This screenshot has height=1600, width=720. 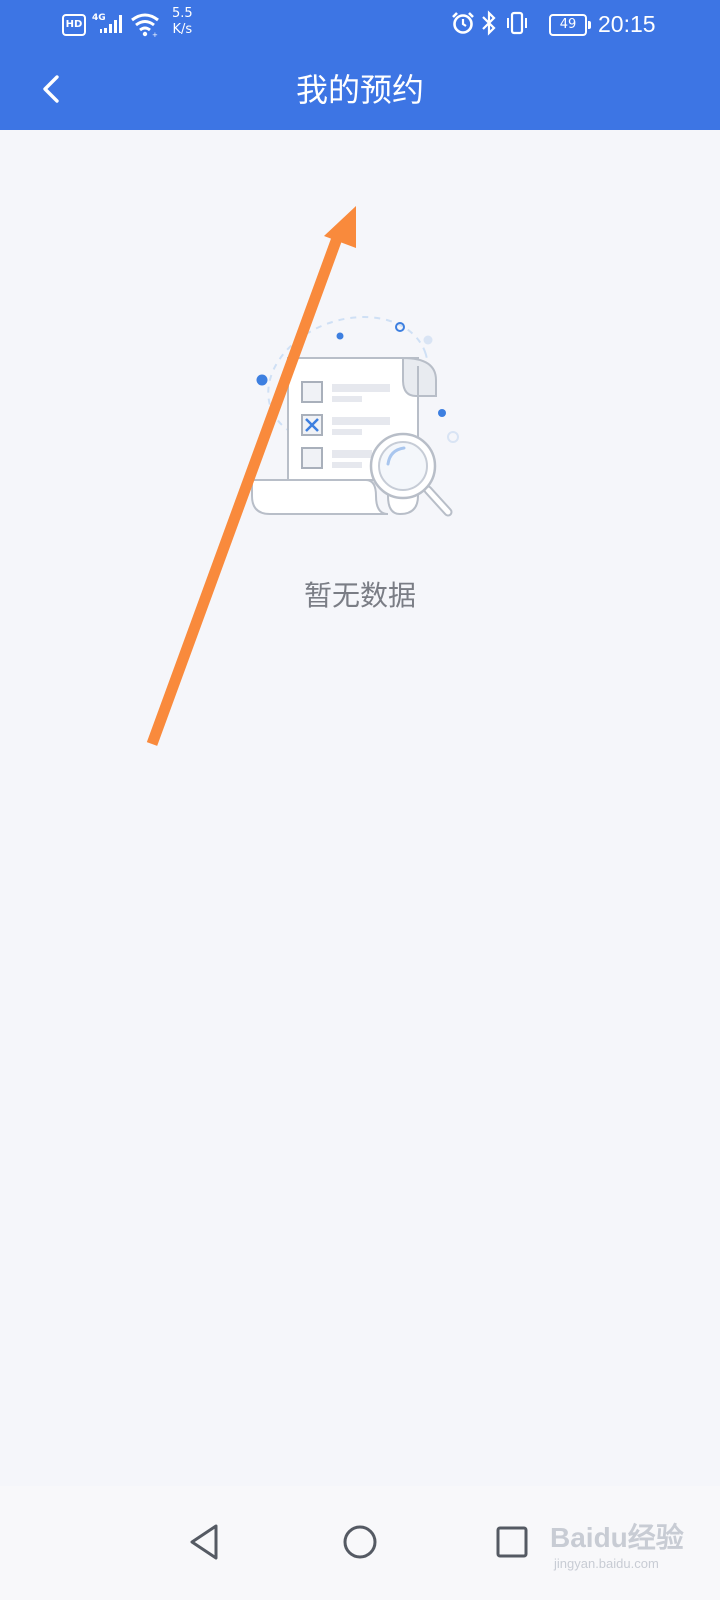 I want to click on hd-badge: HD, so click(x=74, y=25).